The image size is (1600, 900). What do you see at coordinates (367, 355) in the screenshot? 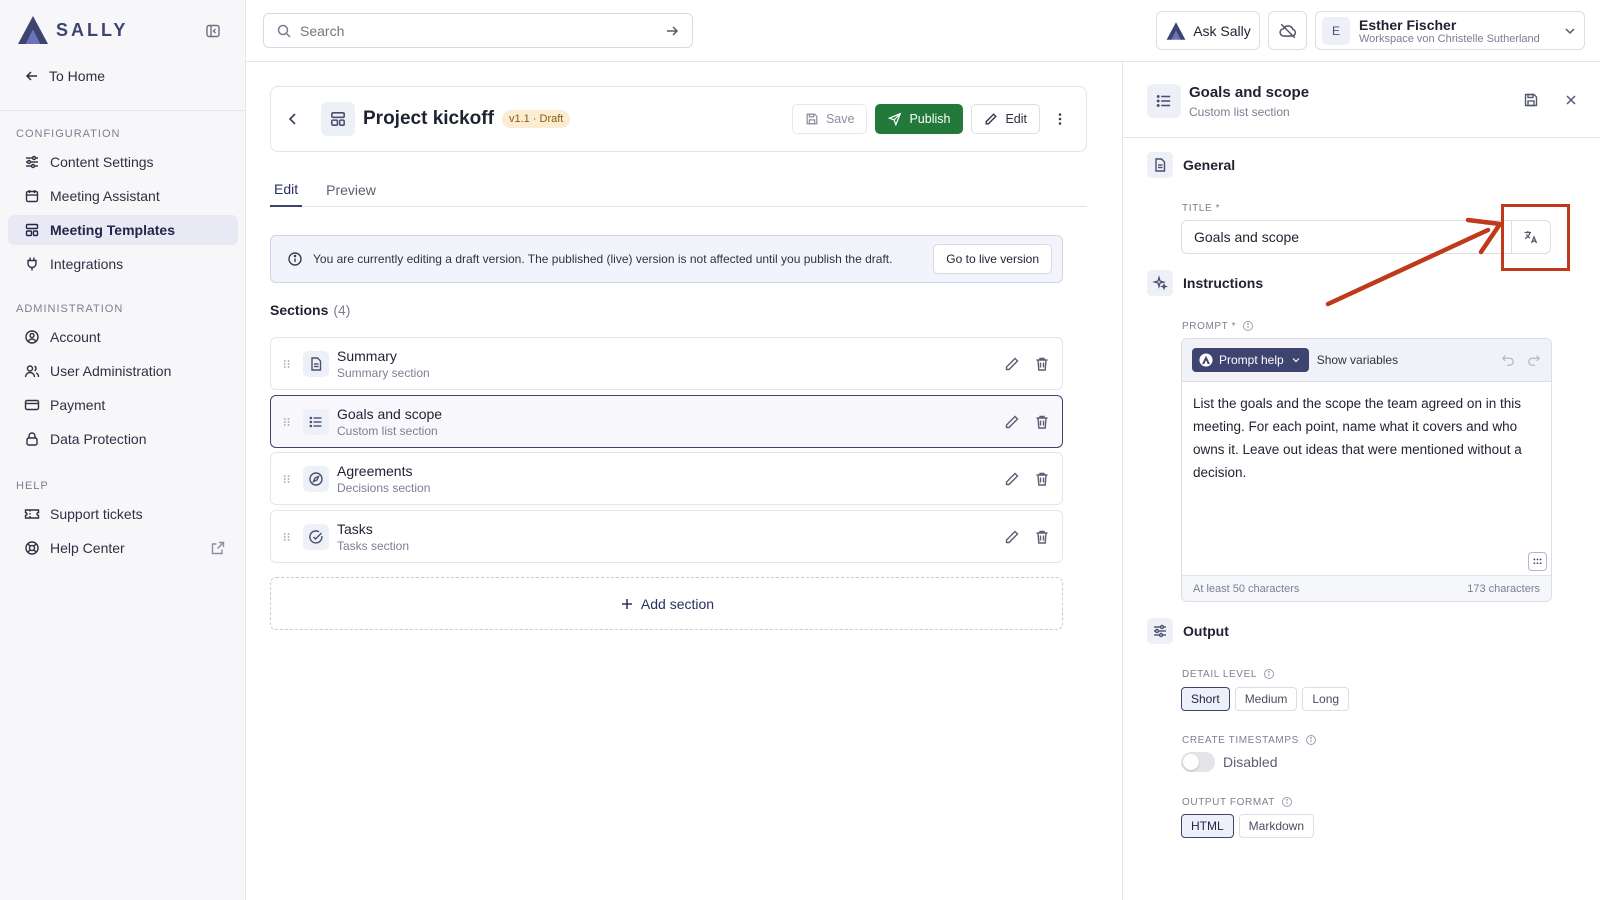
I see `section-name: Summary` at bounding box center [367, 355].